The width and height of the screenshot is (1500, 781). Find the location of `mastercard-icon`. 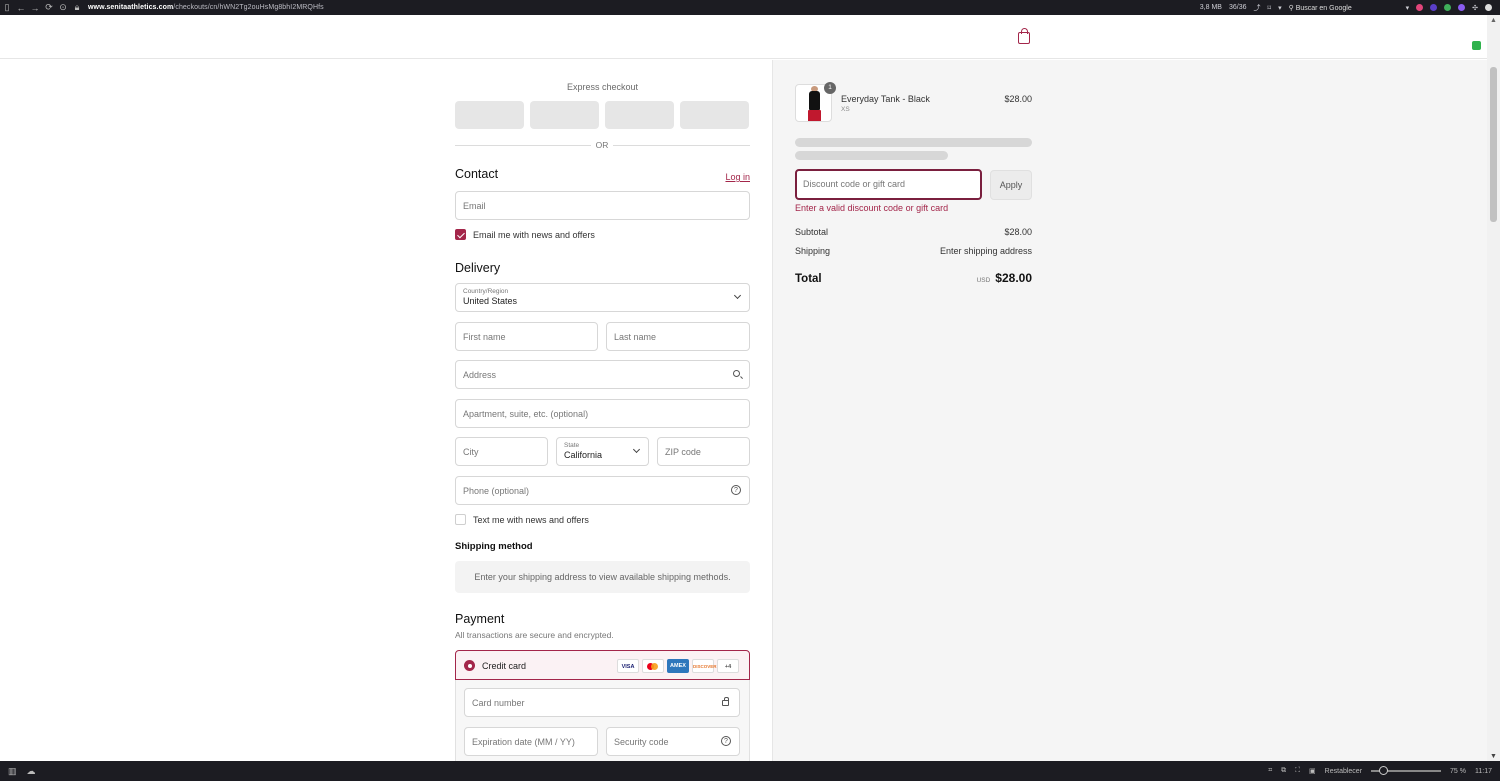

mastercard-icon is located at coordinates (653, 666).